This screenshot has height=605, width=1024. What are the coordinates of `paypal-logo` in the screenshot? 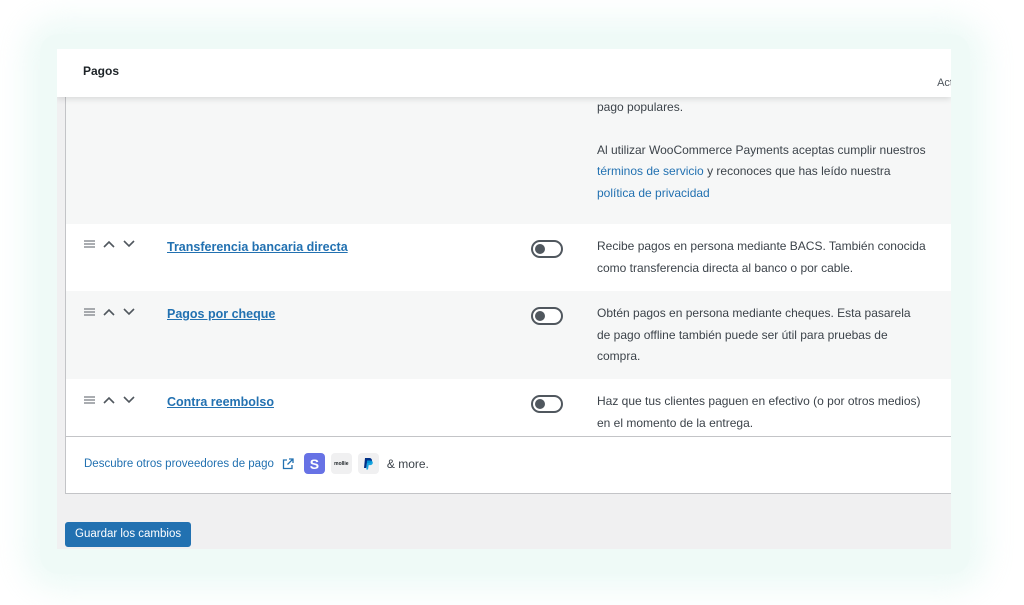 It's located at (368, 463).